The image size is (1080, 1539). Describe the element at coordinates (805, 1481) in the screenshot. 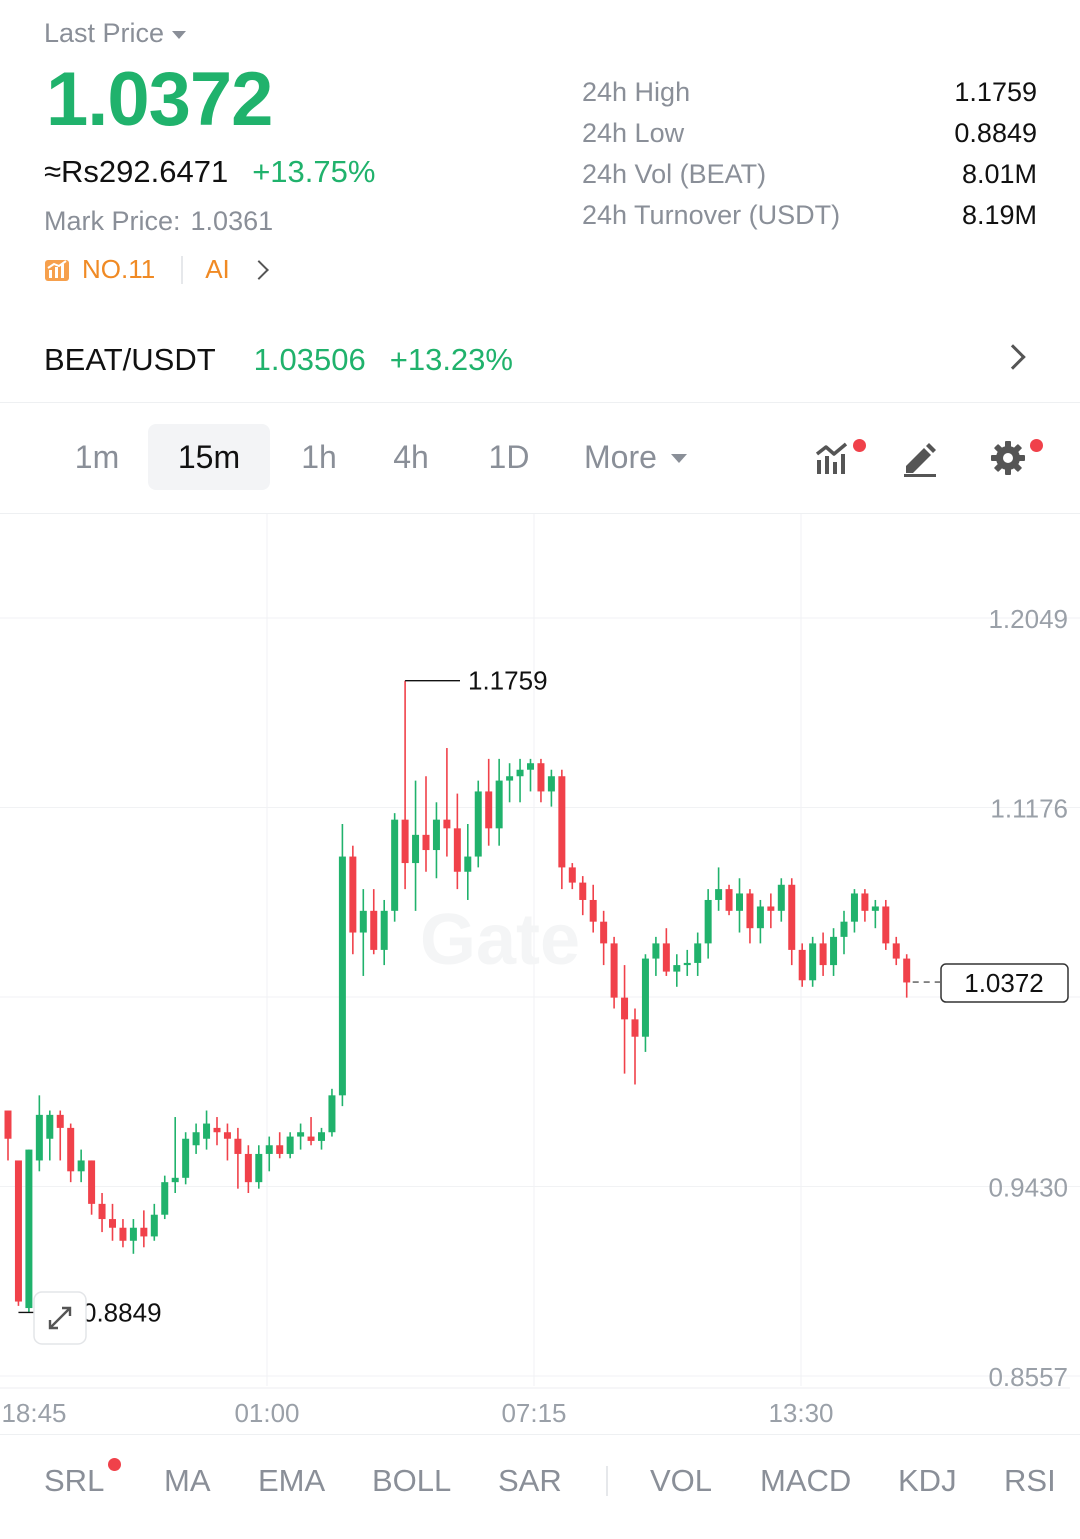

I see `indicator-macd: MACD` at that location.